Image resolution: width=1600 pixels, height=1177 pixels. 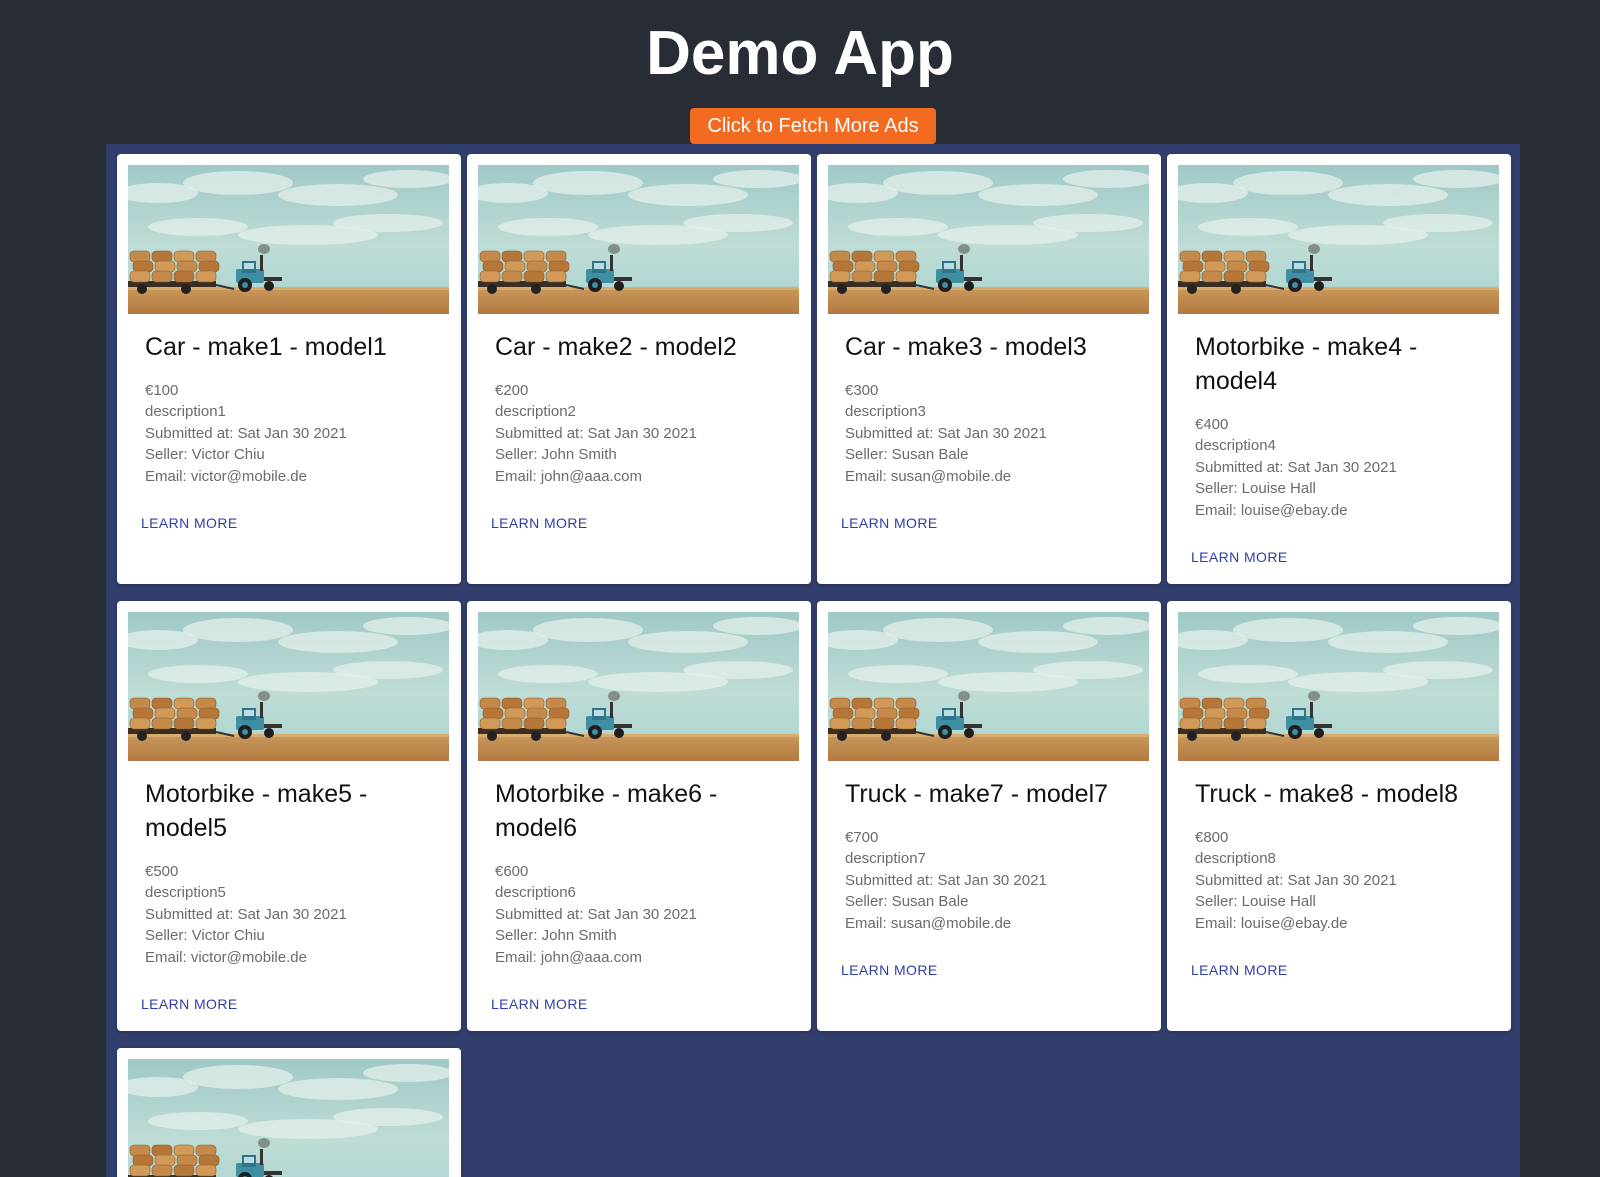 What do you see at coordinates (512, 871) in the screenshot?
I see `ad-price: €600` at bounding box center [512, 871].